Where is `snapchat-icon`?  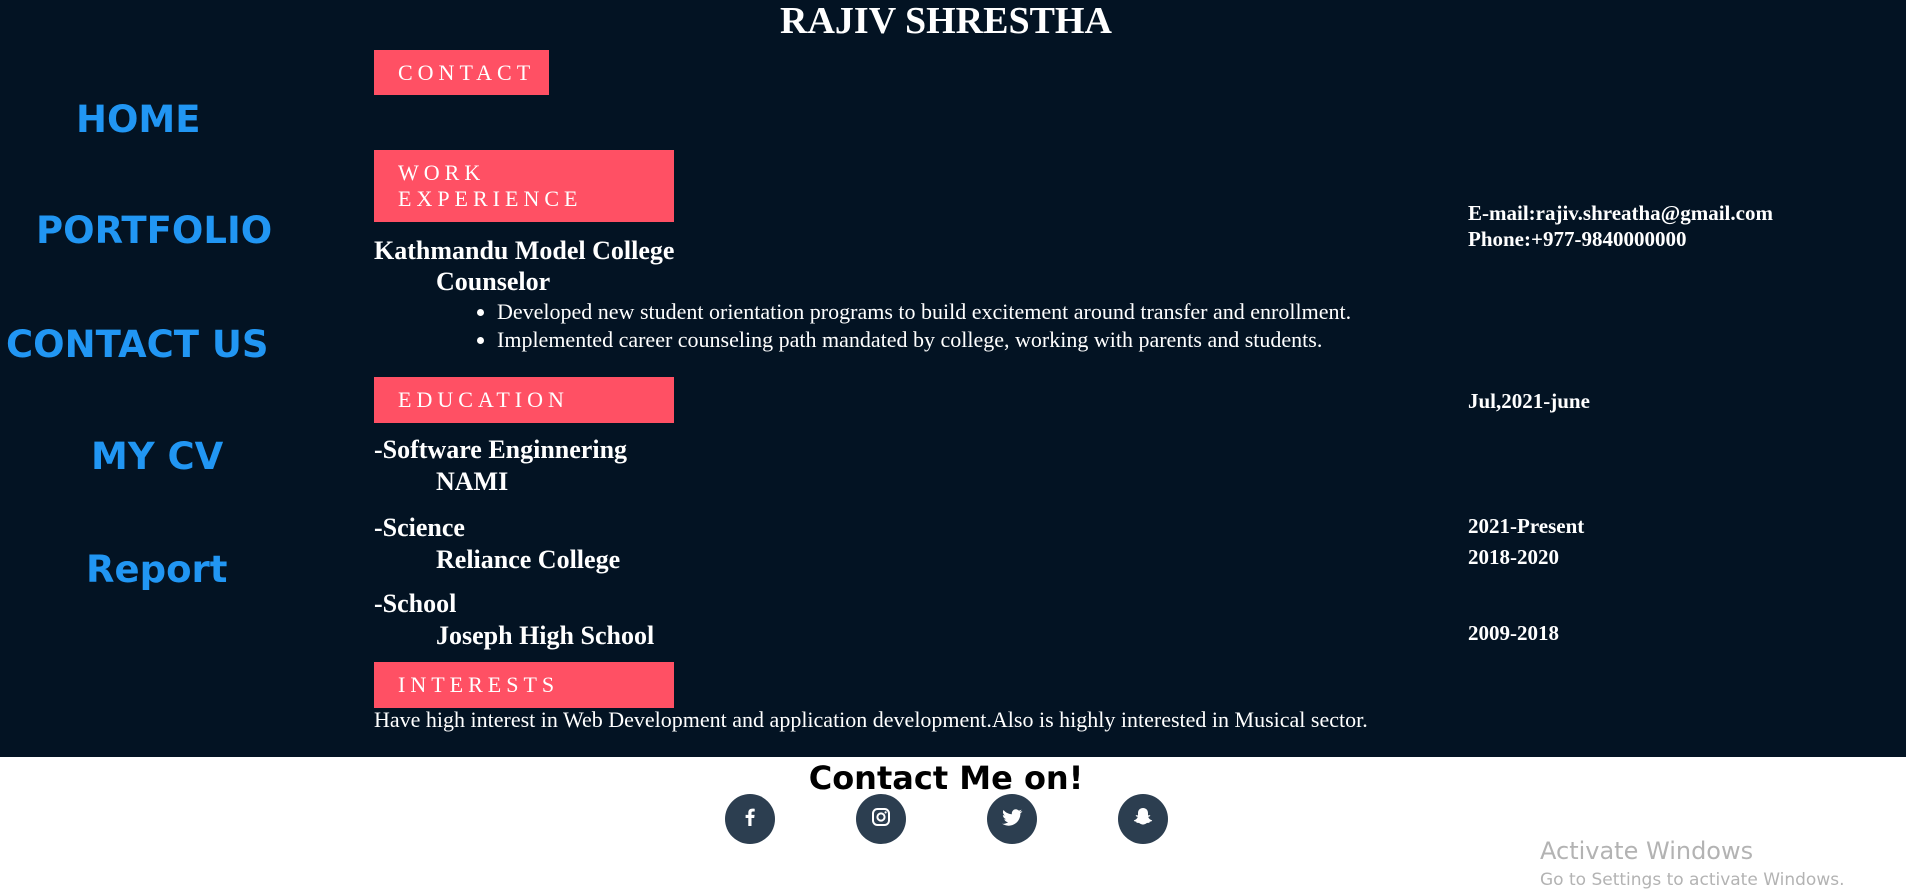
snapchat-icon is located at coordinates (1143, 819).